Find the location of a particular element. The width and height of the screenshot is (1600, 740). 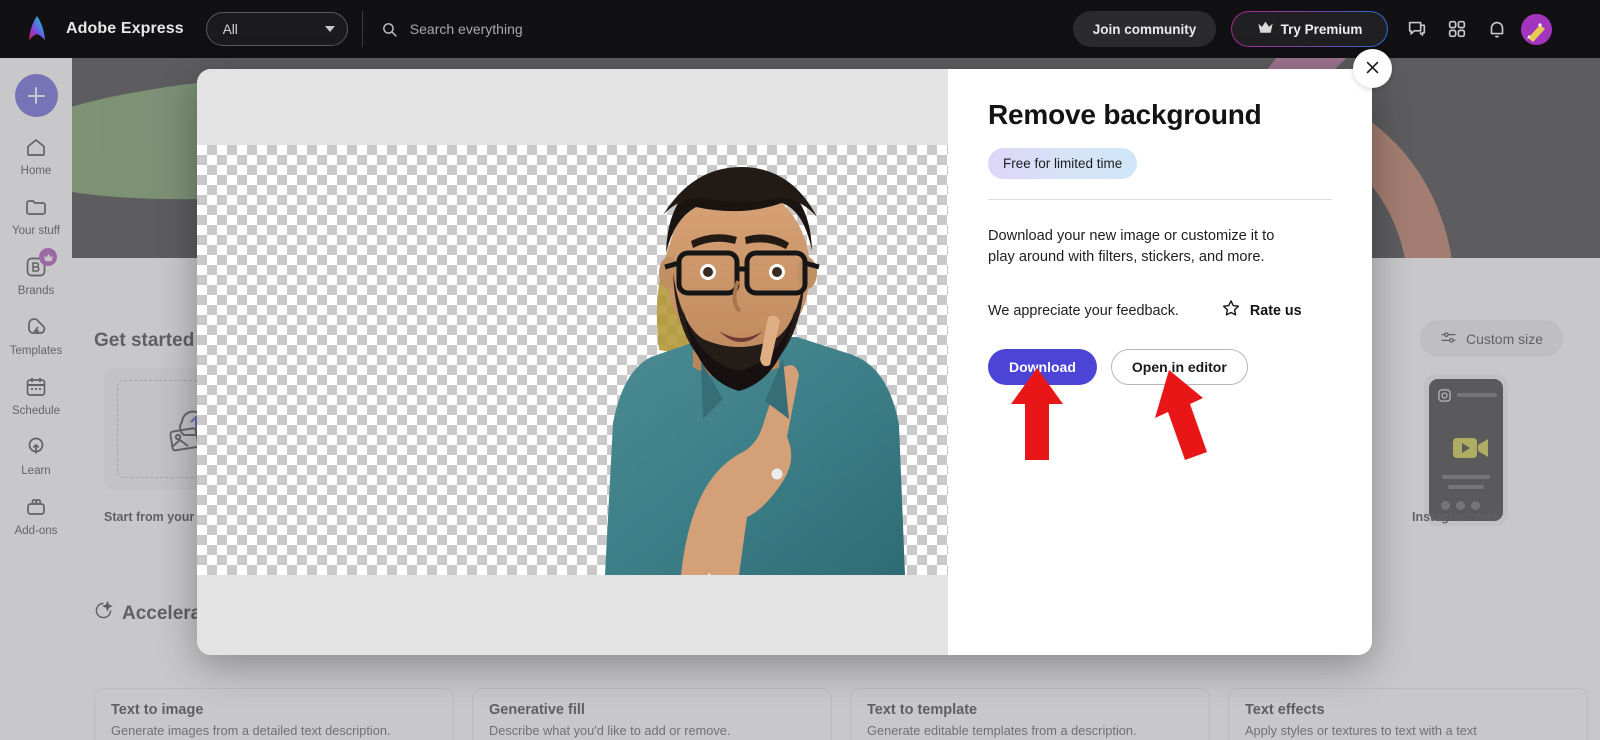

search-bar is located at coordinates (711, 29).